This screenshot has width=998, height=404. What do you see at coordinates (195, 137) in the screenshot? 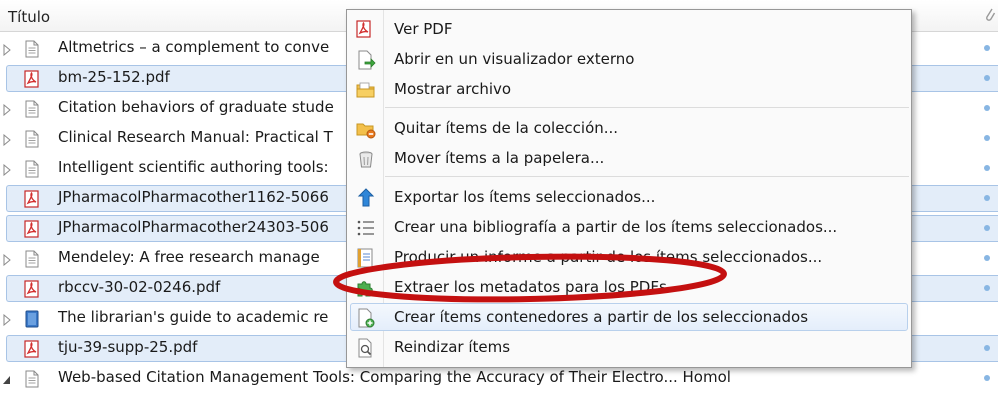
I see `item-title: Clinical Research Manual: Practical T` at bounding box center [195, 137].